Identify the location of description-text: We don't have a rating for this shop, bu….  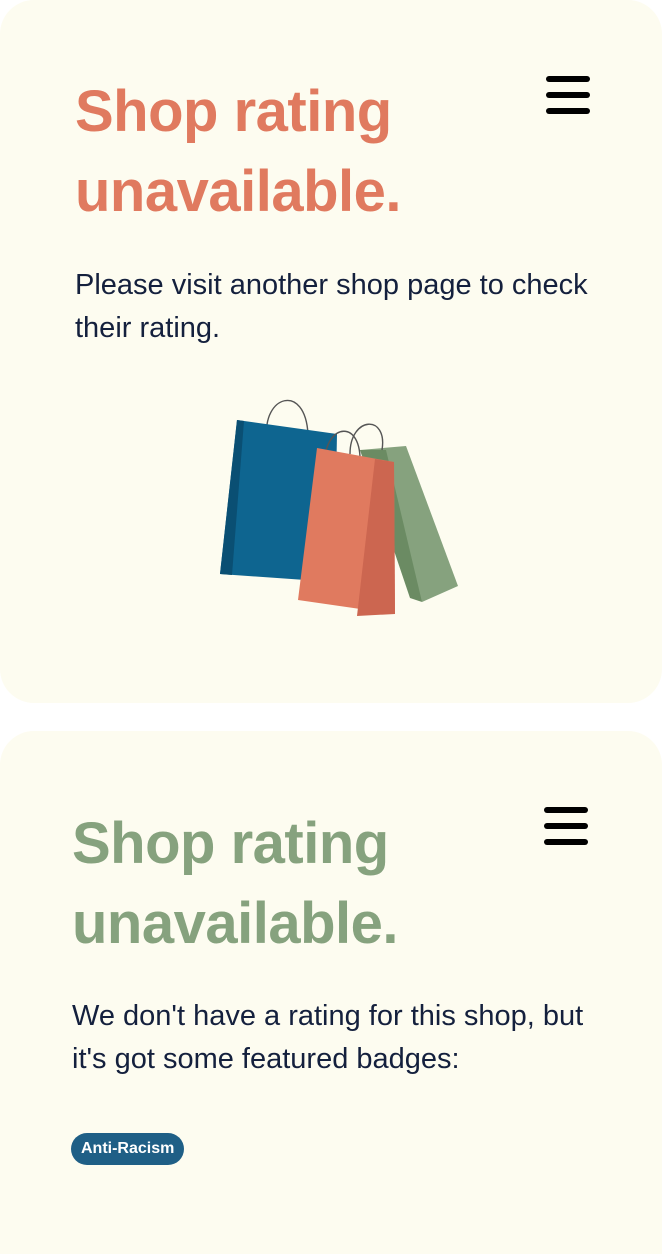
(328, 1037).